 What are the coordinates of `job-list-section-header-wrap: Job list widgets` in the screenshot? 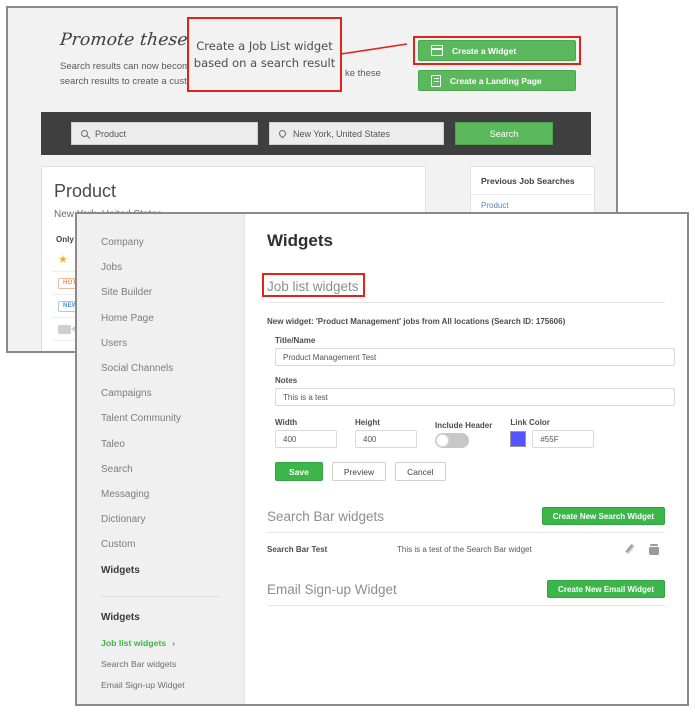 It's located at (463, 288).